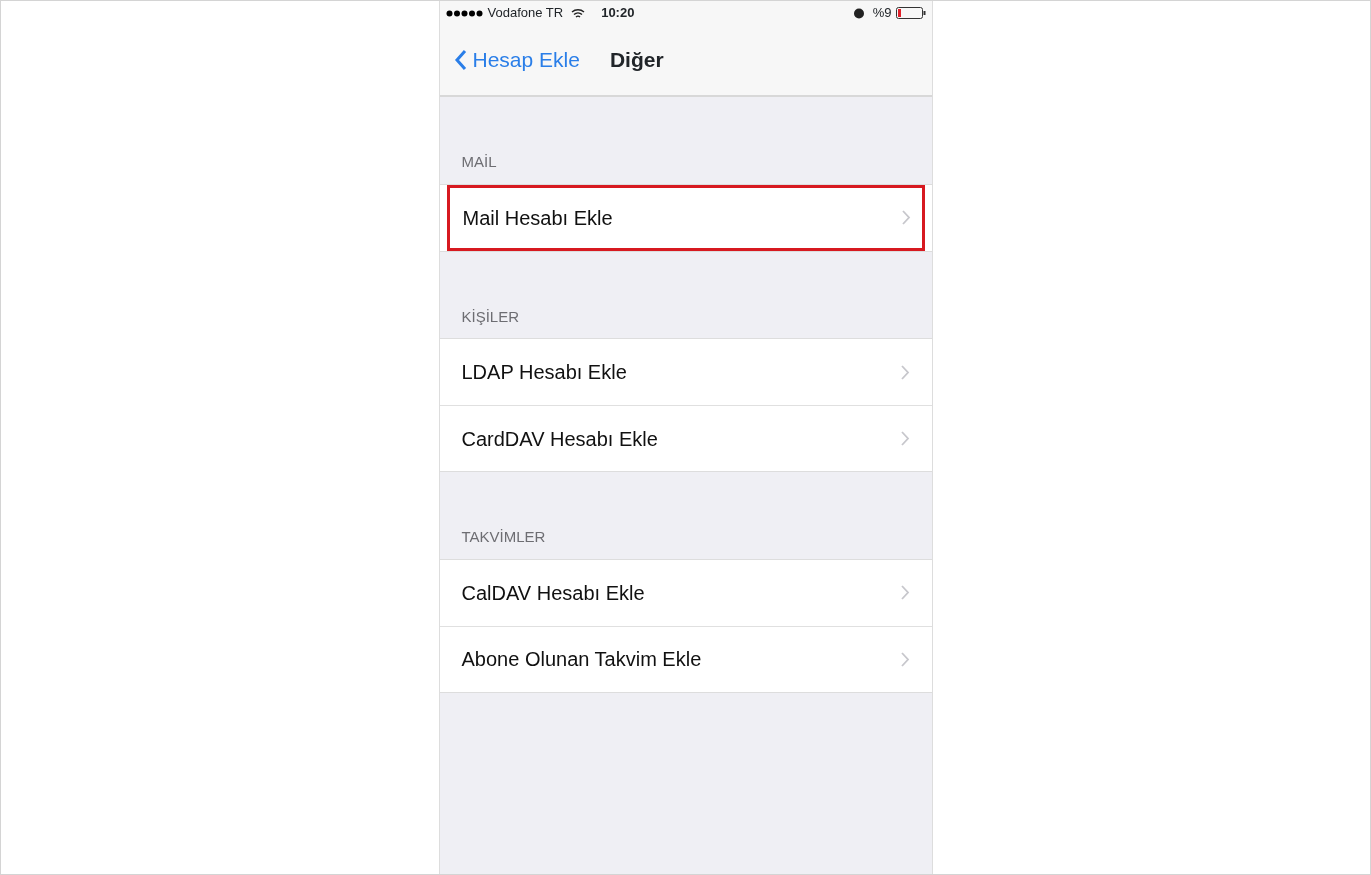  I want to click on chevron-left-icon, so click(460, 60).